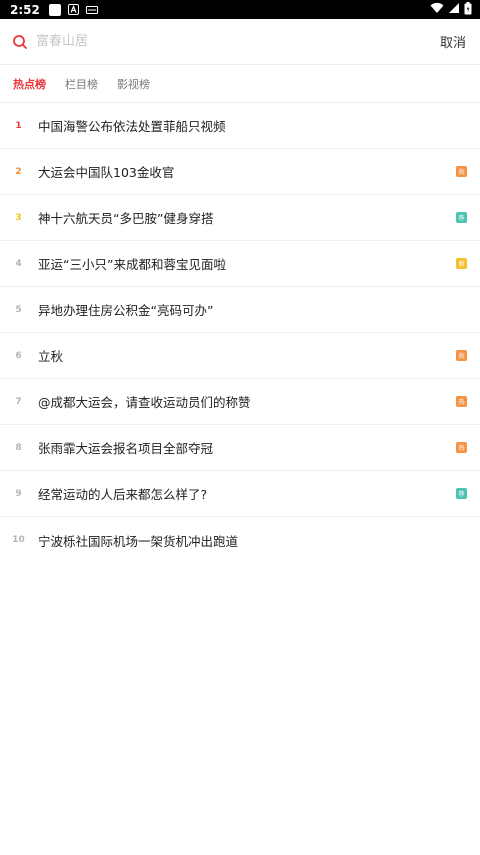  What do you see at coordinates (25, 9) in the screenshot?
I see `status-time: 2:52` at bounding box center [25, 9].